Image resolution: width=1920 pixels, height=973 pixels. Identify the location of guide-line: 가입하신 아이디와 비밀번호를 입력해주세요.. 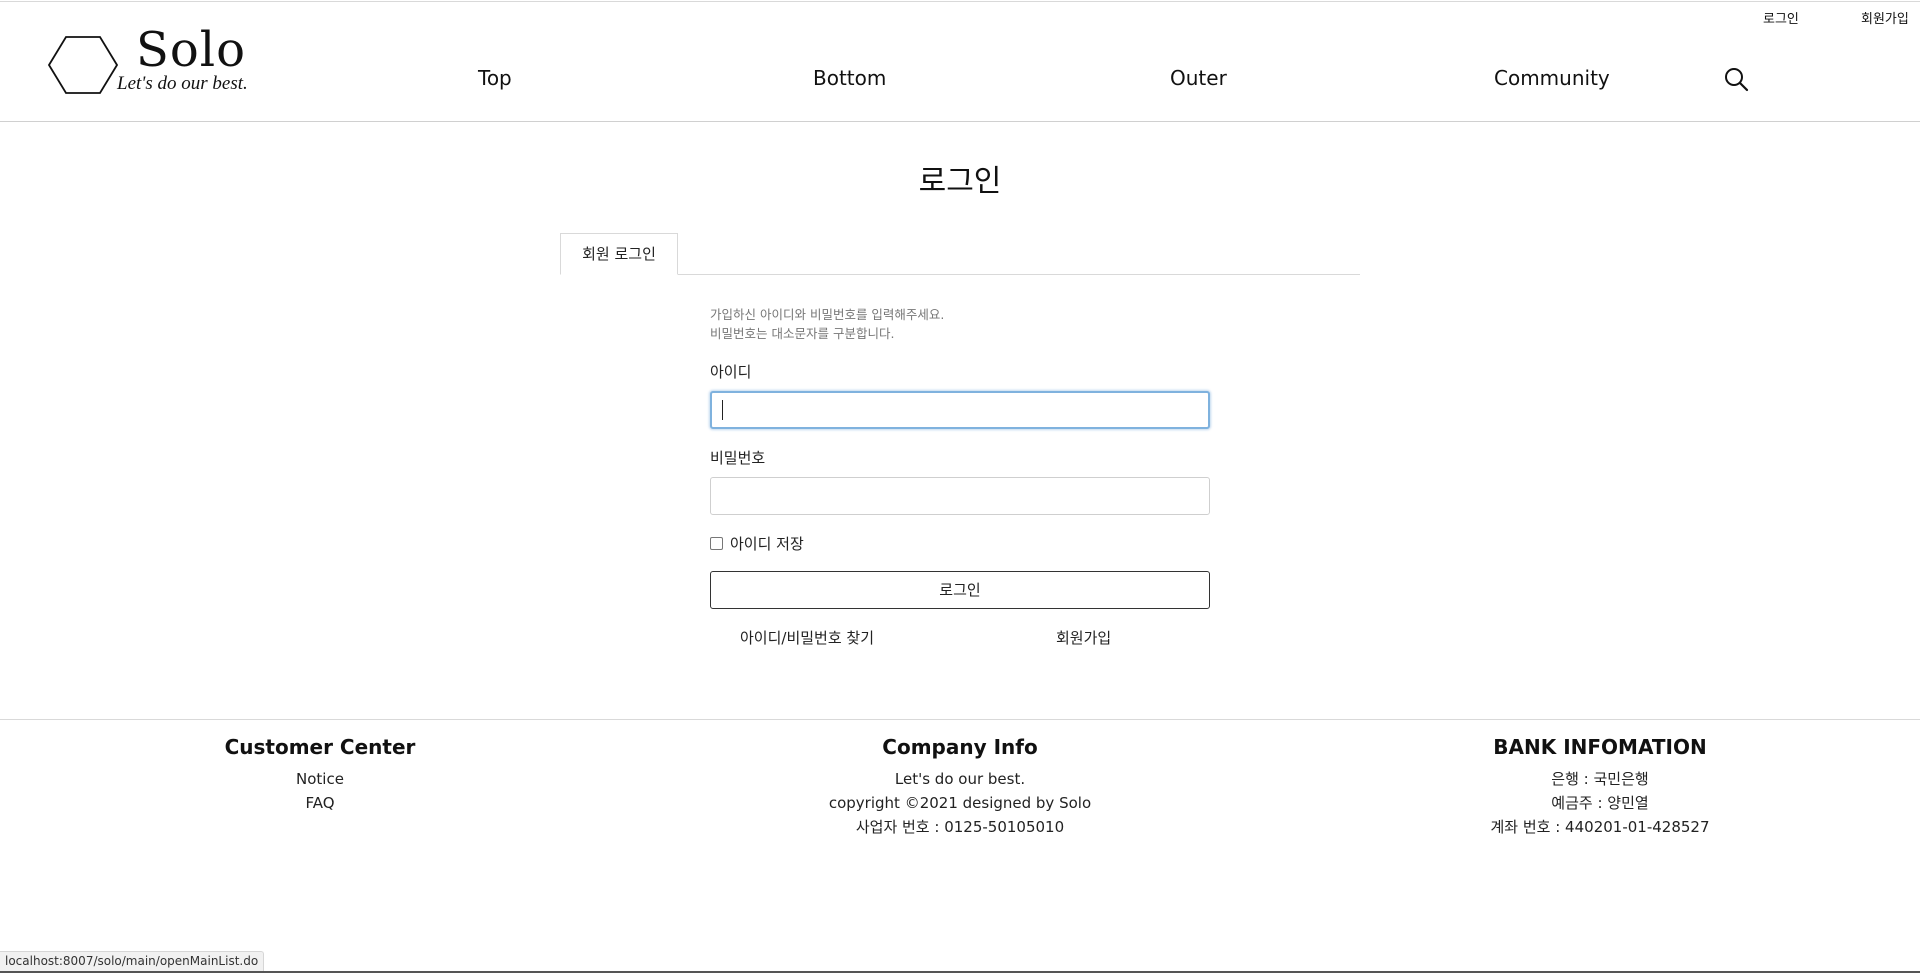
(827, 314).